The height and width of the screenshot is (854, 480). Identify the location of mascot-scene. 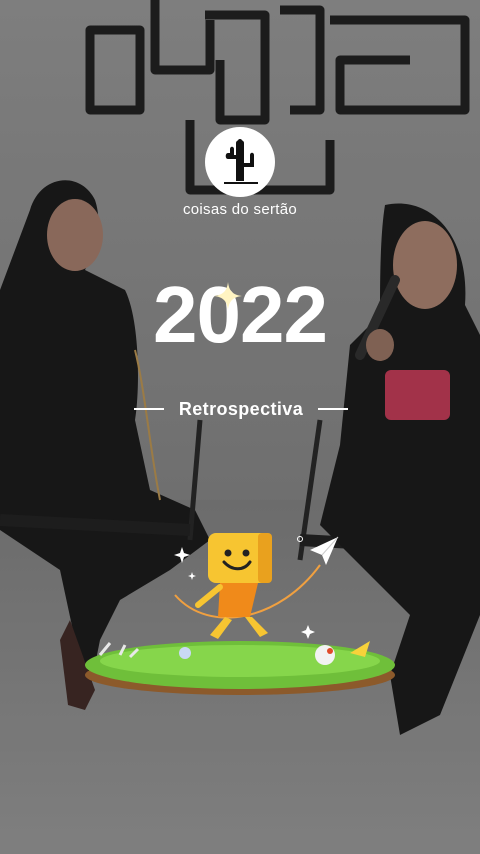
(240, 614).